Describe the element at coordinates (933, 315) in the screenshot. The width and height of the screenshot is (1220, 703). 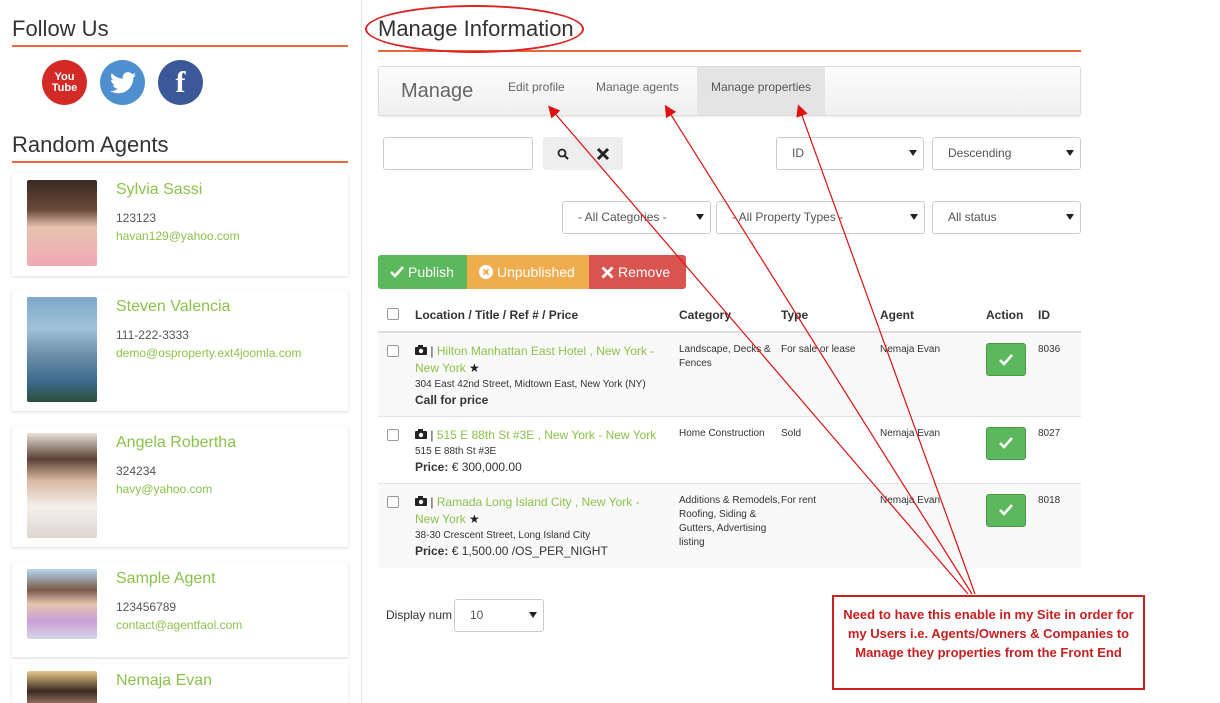
I see `col-agent: Agent` at that location.